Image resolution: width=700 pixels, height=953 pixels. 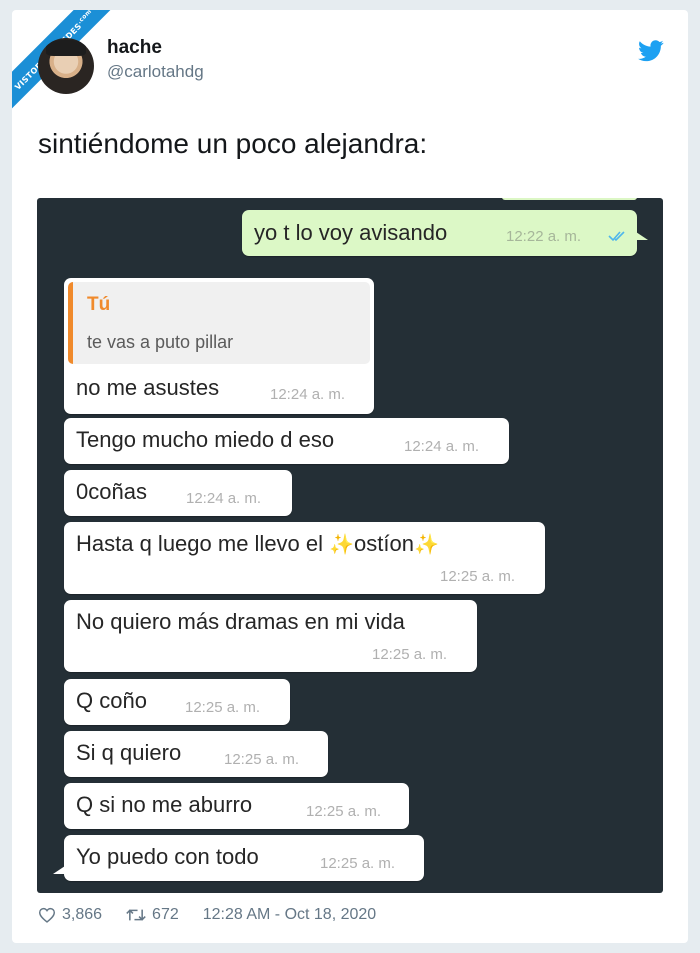 I want to click on twitter-bird-icon, so click(x=651, y=51).